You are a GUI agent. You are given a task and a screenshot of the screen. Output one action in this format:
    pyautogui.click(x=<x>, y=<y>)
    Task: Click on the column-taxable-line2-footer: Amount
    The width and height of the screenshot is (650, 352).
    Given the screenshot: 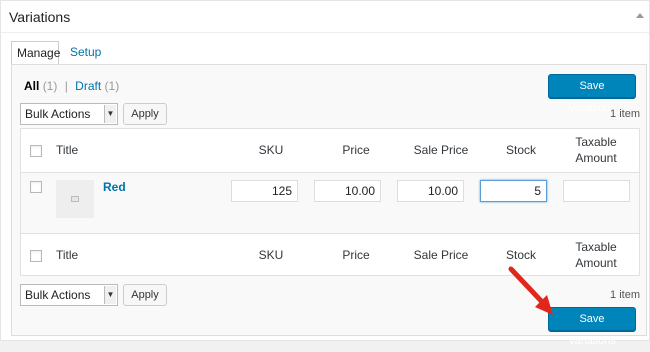 What is the action you would take?
    pyautogui.click(x=596, y=263)
    